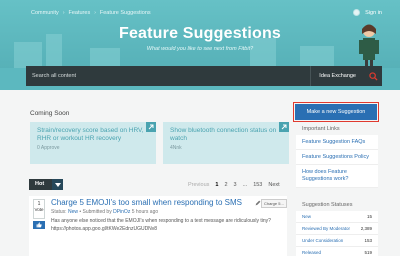  I want to click on breadcrumb-item: Community, so click(45, 13).